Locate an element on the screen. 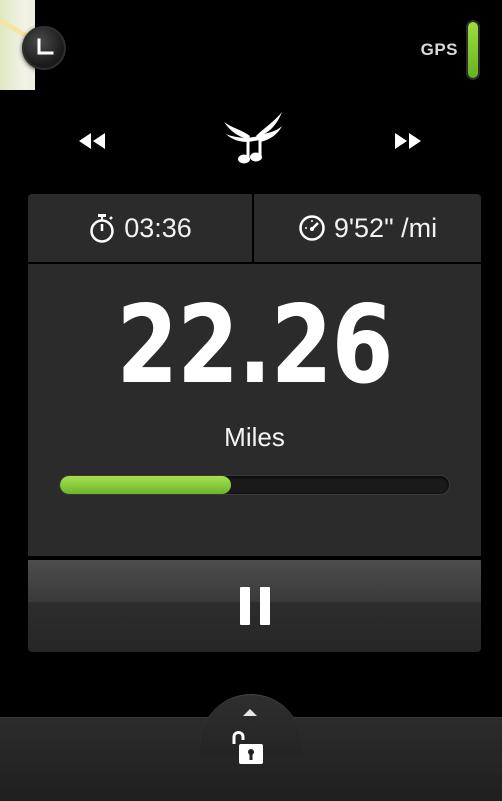 The image size is (502, 801). pace-stat: 9'52" /mi is located at coordinates (367, 228).